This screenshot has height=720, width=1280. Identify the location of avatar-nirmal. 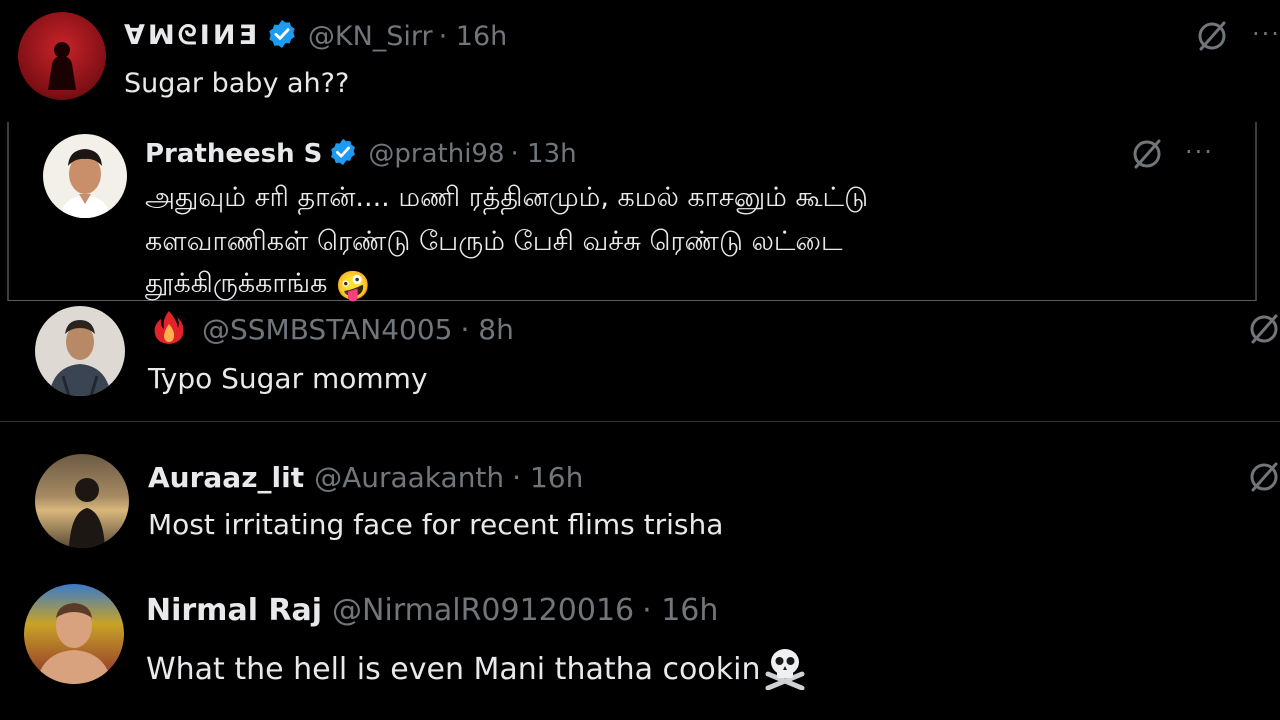
(74, 634).